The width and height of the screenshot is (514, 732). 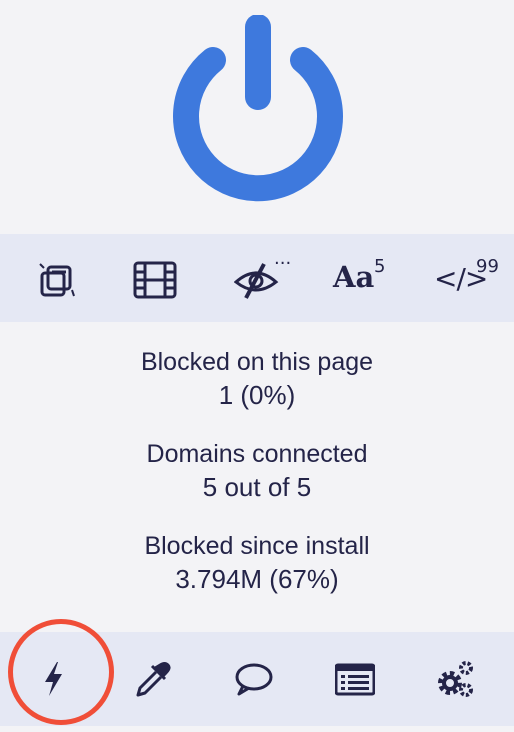 I want to click on blocked-install-value: 3.794M (67%), so click(x=257, y=579).